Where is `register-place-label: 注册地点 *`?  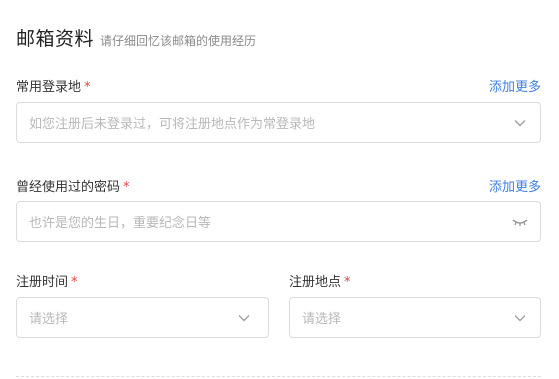 register-place-label: 注册地点 * is located at coordinates (320, 280).